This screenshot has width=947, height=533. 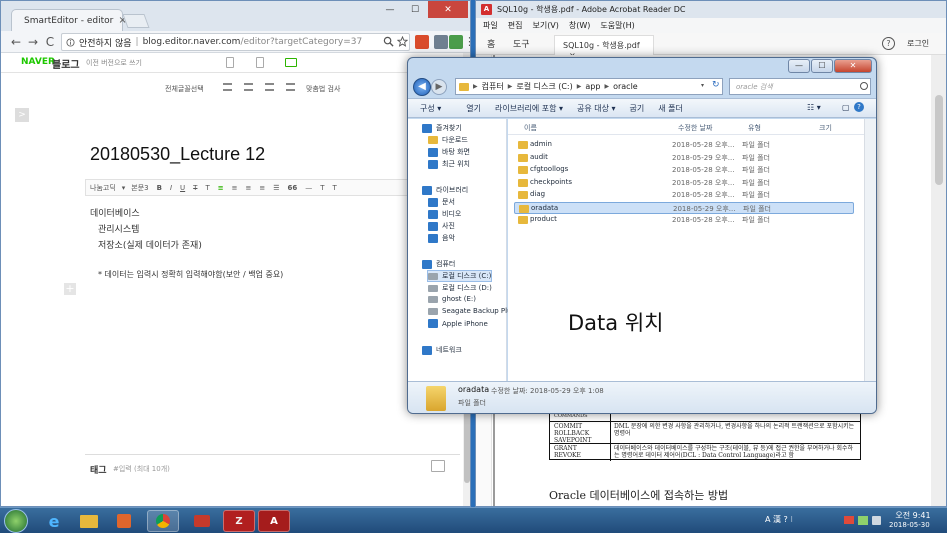 I want to click on back-button: ←, so click(x=16, y=42).